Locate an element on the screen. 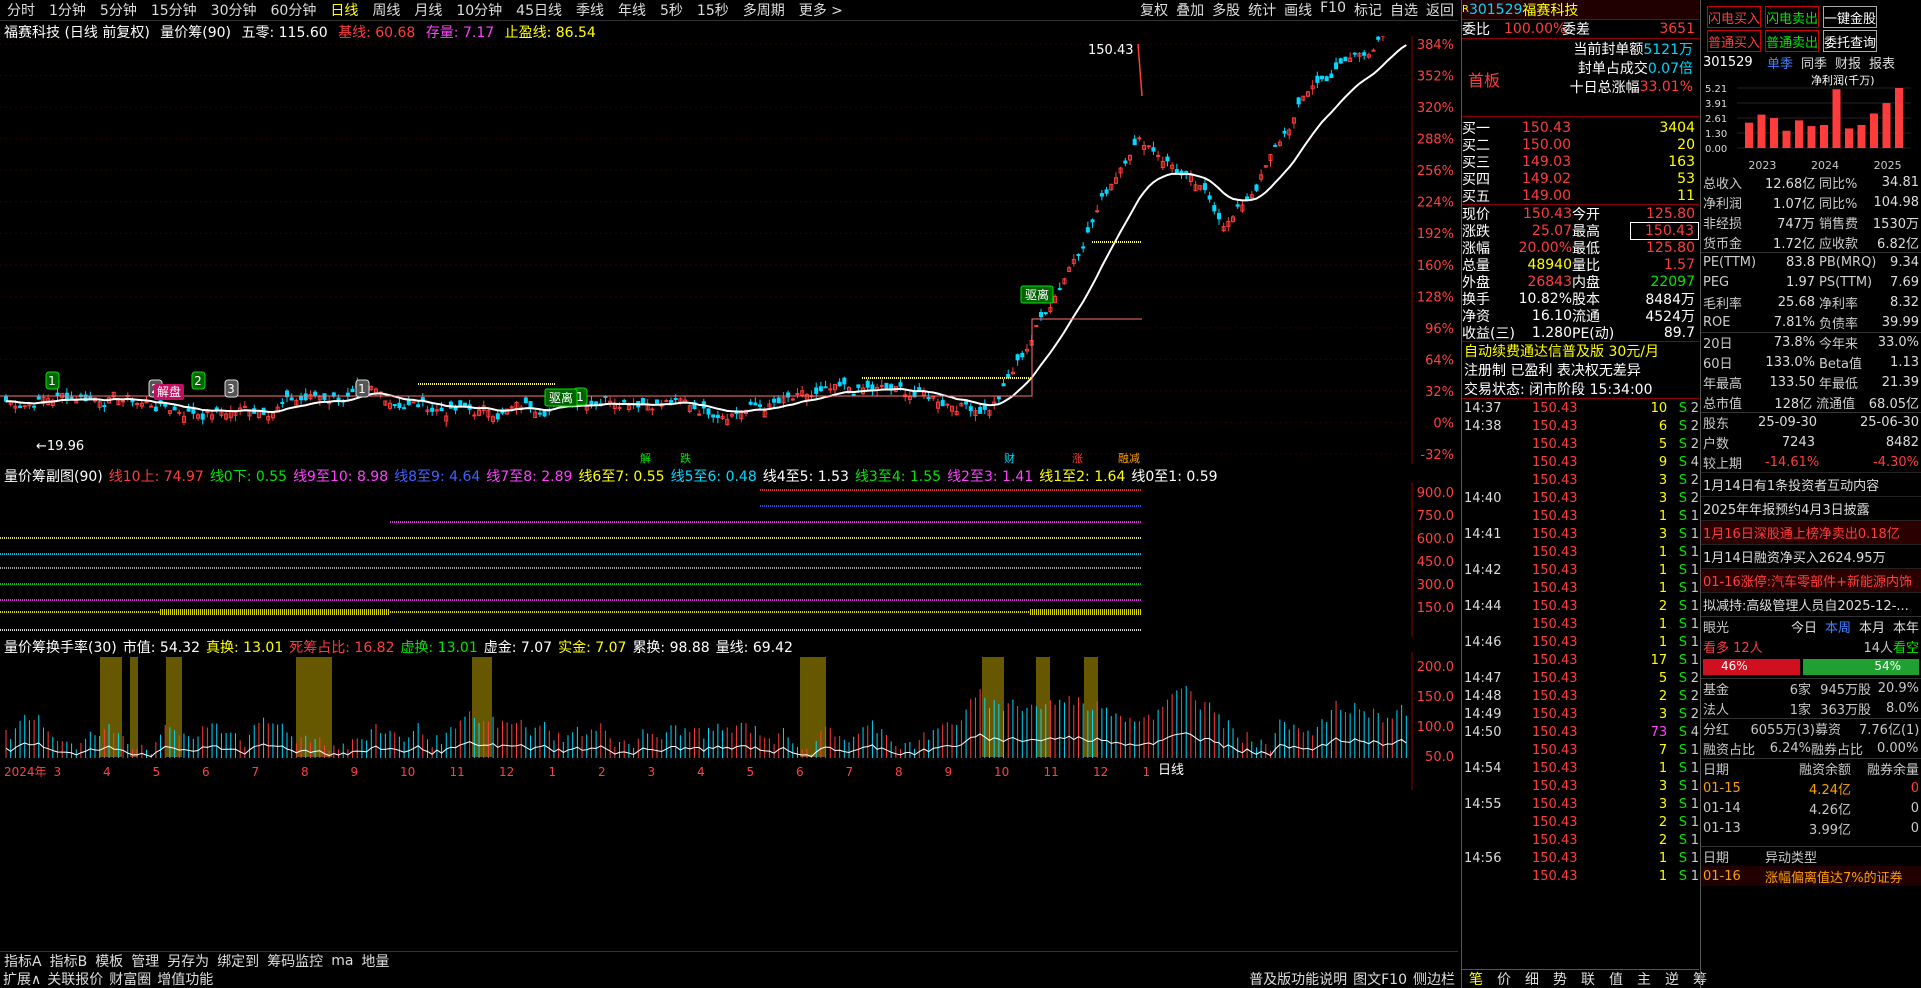  period-tab-12: 年线 is located at coordinates (632, 10).